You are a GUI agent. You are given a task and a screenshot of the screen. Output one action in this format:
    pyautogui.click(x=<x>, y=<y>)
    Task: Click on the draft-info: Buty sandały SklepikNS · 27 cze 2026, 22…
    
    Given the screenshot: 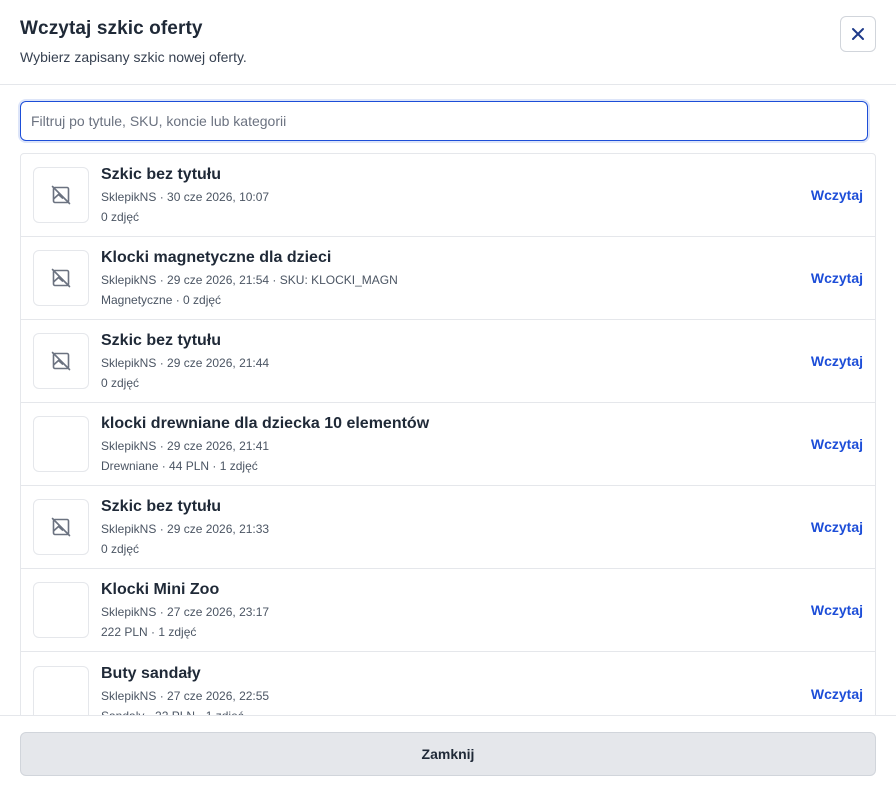 What is the action you would take?
    pyautogui.click(x=456, y=689)
    